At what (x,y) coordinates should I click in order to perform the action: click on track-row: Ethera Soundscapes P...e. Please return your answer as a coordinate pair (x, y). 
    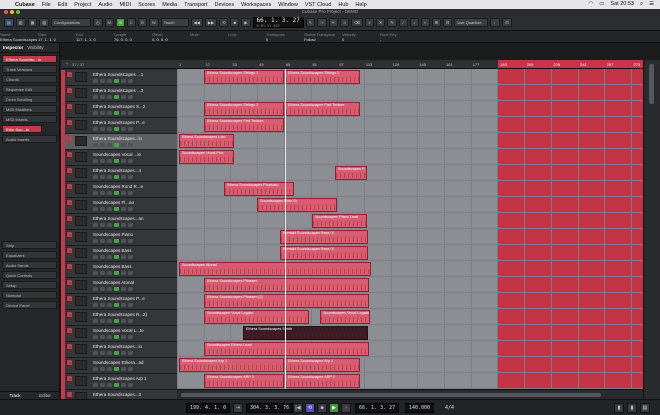
    Looking at the image, I should click on (119, 126).